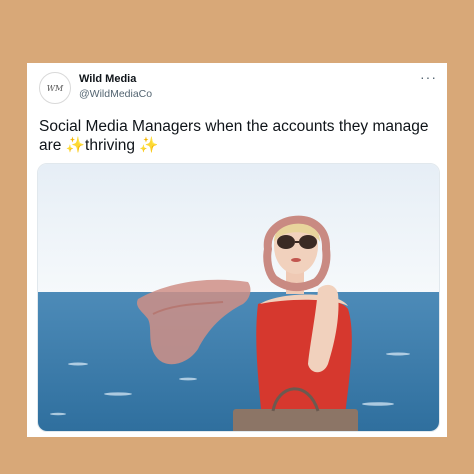 This screenshot has width=474, height=474. What do you see at coordinates (115, 94) in the screenshot?
I see `username-handle: @WildMediaCo` at bounding box center [115, 94].